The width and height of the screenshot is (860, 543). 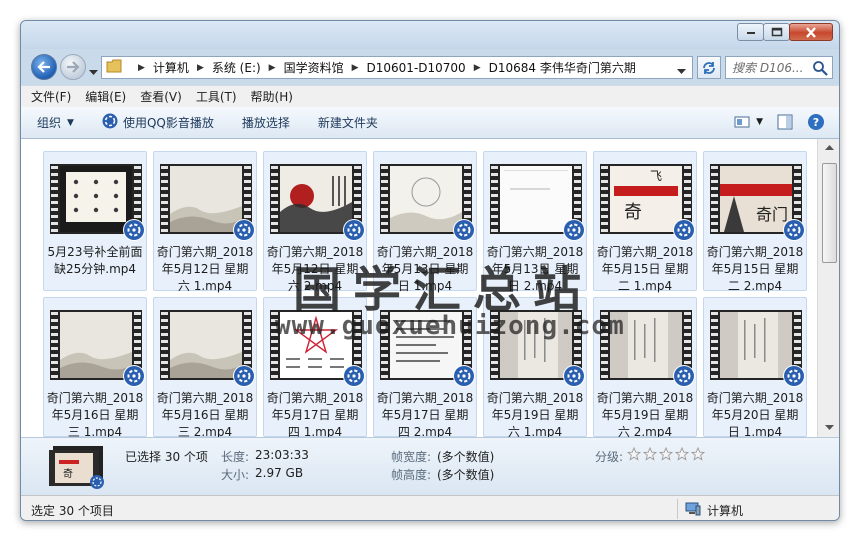 What do you see at coordinates (314, 67) in the screenshot?
I see `crumb-library: 国学资料馆` at bounding box center [314, 67].